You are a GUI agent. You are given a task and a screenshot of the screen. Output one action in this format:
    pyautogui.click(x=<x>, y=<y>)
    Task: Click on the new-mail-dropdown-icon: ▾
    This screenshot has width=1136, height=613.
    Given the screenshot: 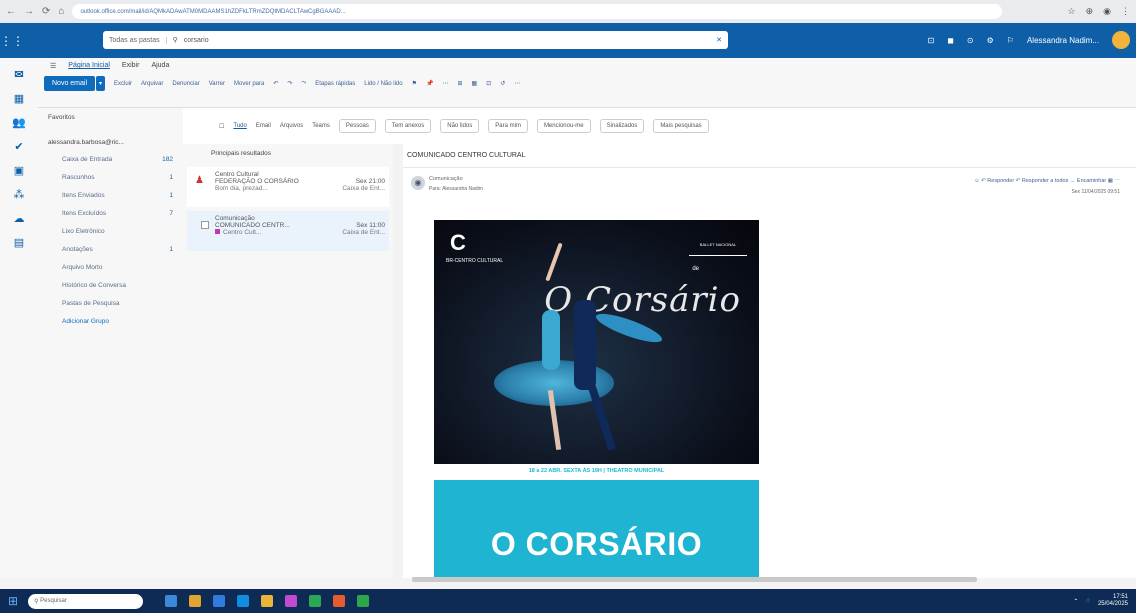 What is the action you would take?
    pyautogui.click(x=101, y=83)
    